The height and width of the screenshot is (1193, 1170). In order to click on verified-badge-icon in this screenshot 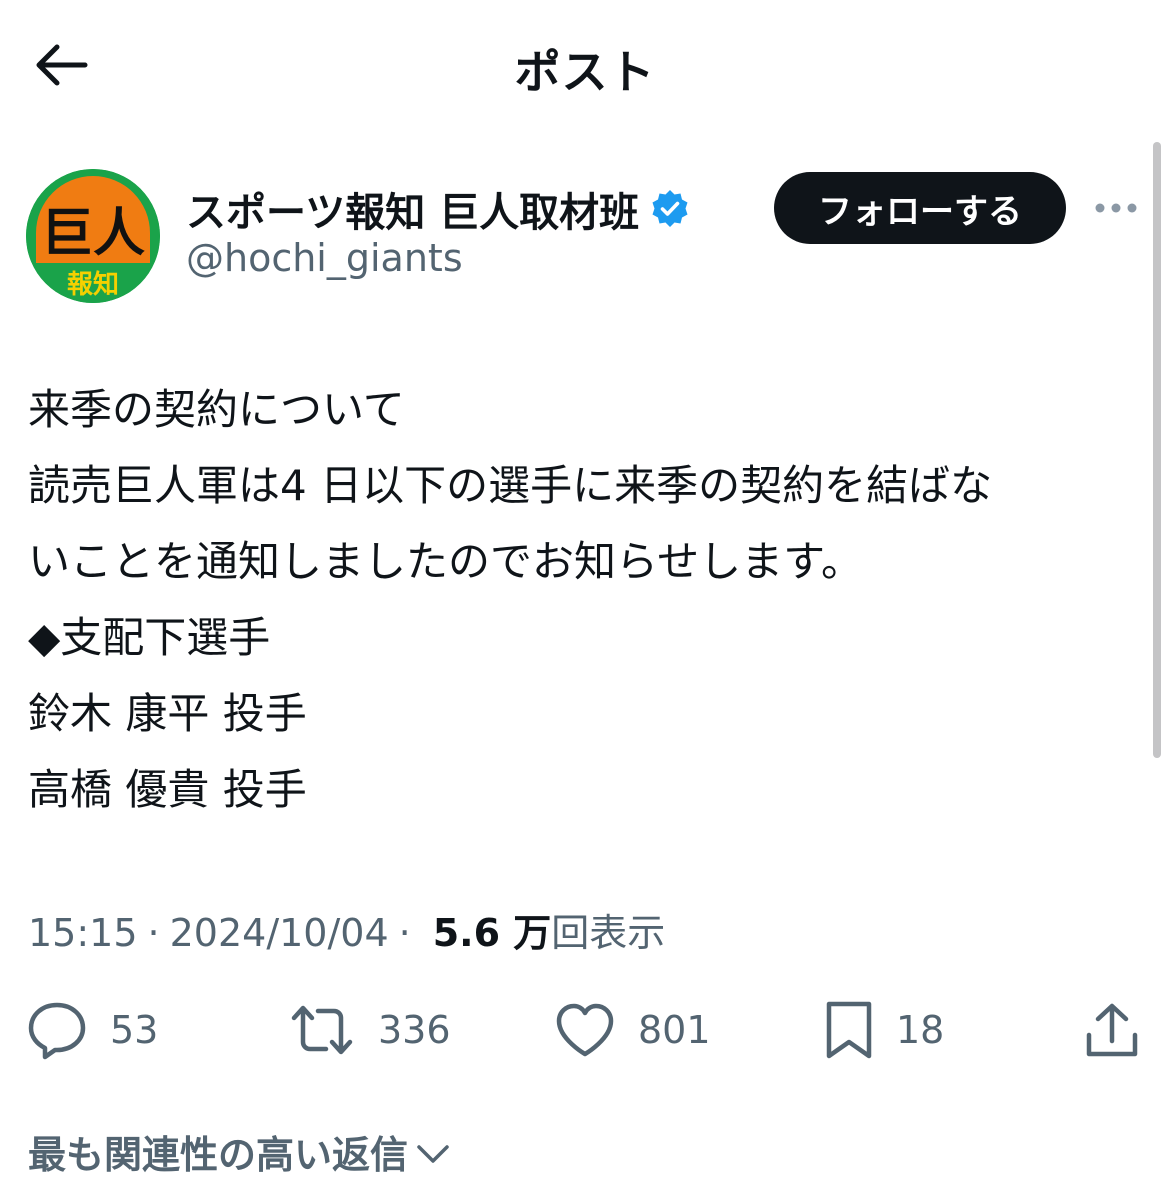, I will do `click(670, 209)`.